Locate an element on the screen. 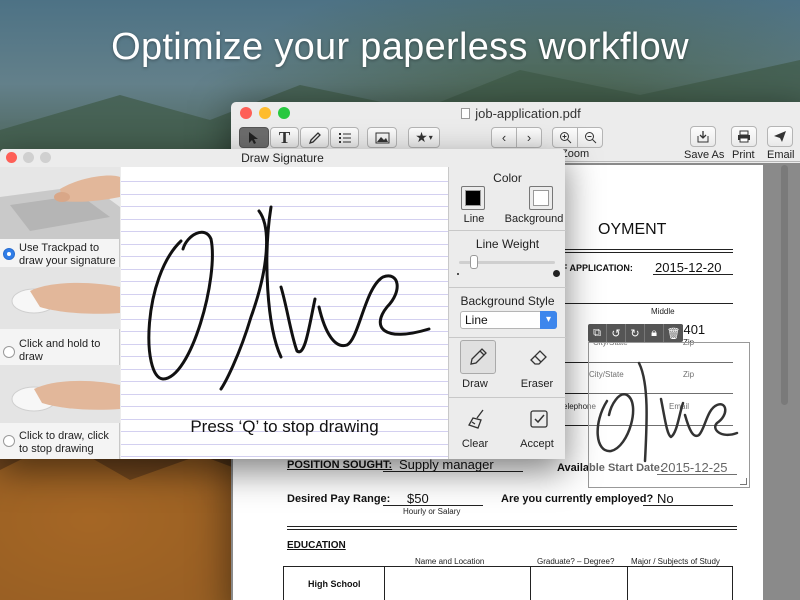 The height and width of the screenshot is (600, 800). signature-toolbar: ⧉ ↺ ↻ 🔒︎ 🗑︎ is located at coordinates (635, 333).